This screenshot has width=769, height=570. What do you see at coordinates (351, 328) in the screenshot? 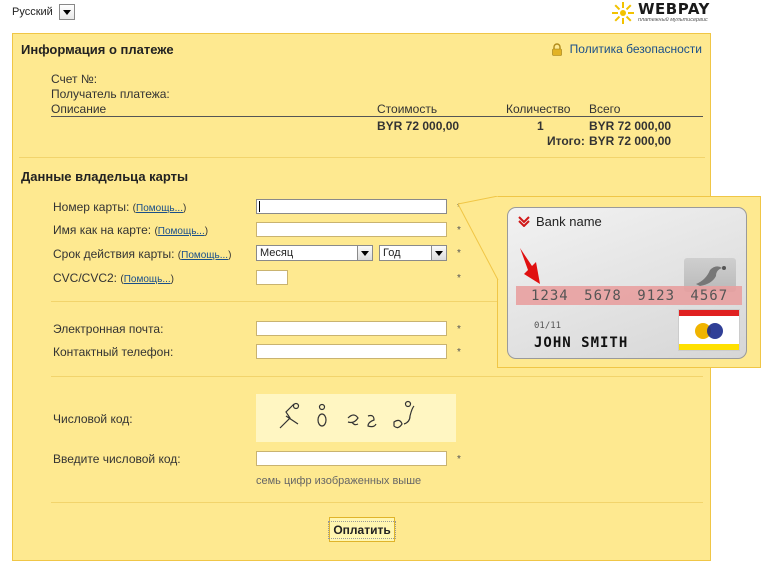
I see `email-input` at bounding box center [351, 328].